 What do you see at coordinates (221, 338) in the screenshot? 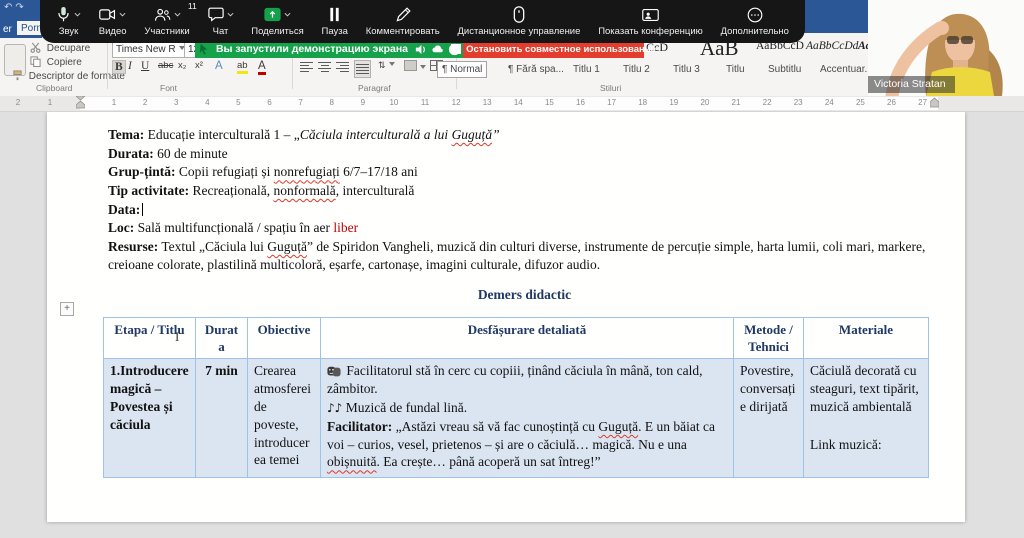
I see `col-header-durata: Durata` at bounding box center [221, 338].